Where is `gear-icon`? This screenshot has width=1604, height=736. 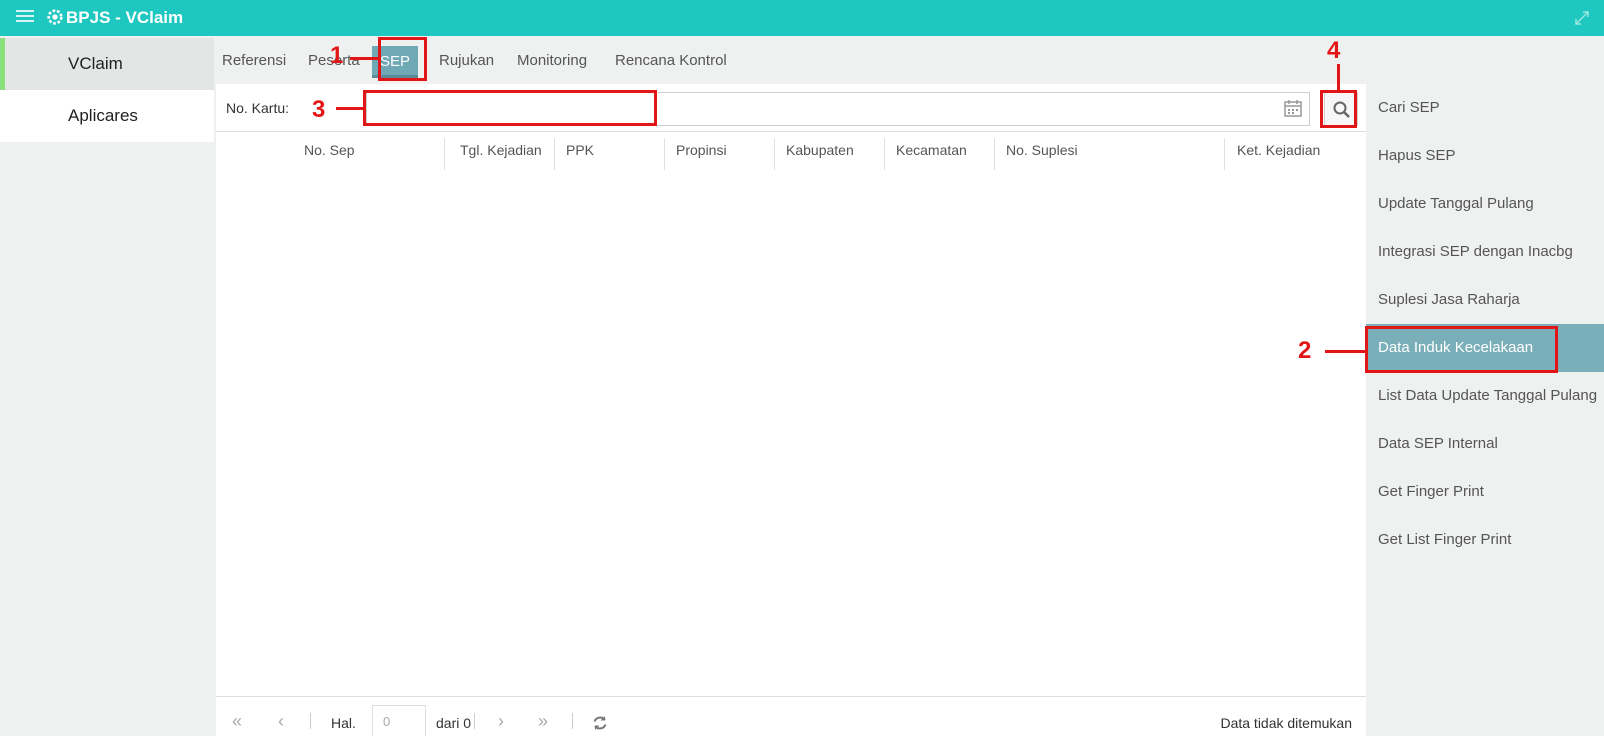 gear-icon is located at coordinates (55, 17).